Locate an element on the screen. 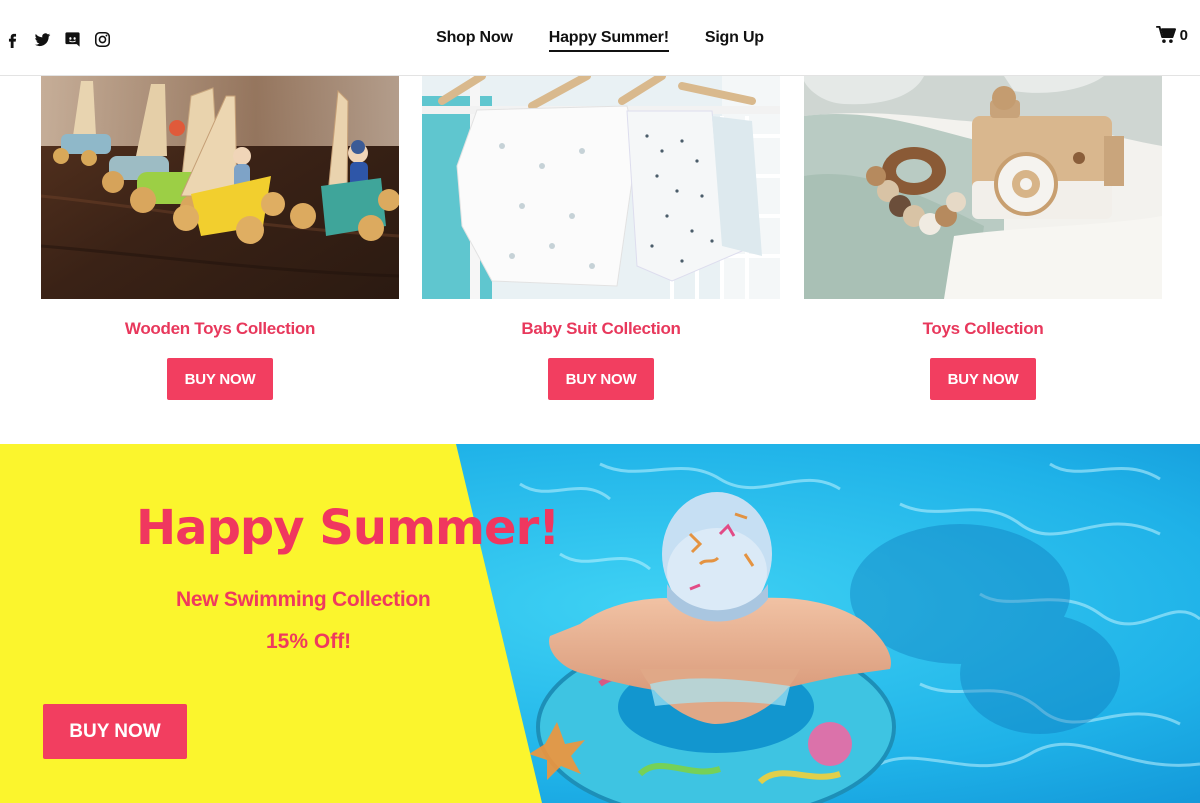 This screenshot has width=1200, height=803. nav-shop-now: Shop Now is located at coordinates (474, 40).